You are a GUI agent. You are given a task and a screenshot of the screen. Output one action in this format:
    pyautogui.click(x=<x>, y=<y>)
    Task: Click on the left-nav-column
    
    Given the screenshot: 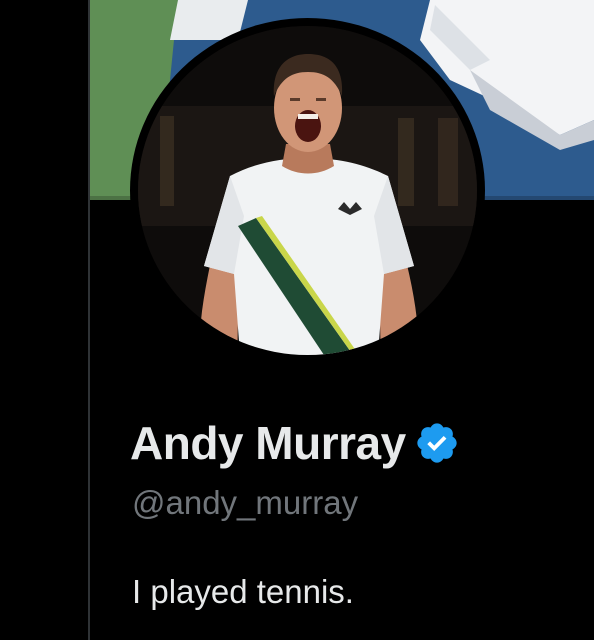 What is the action you would take?
    pyautogui.click(x=44, y=320)
    